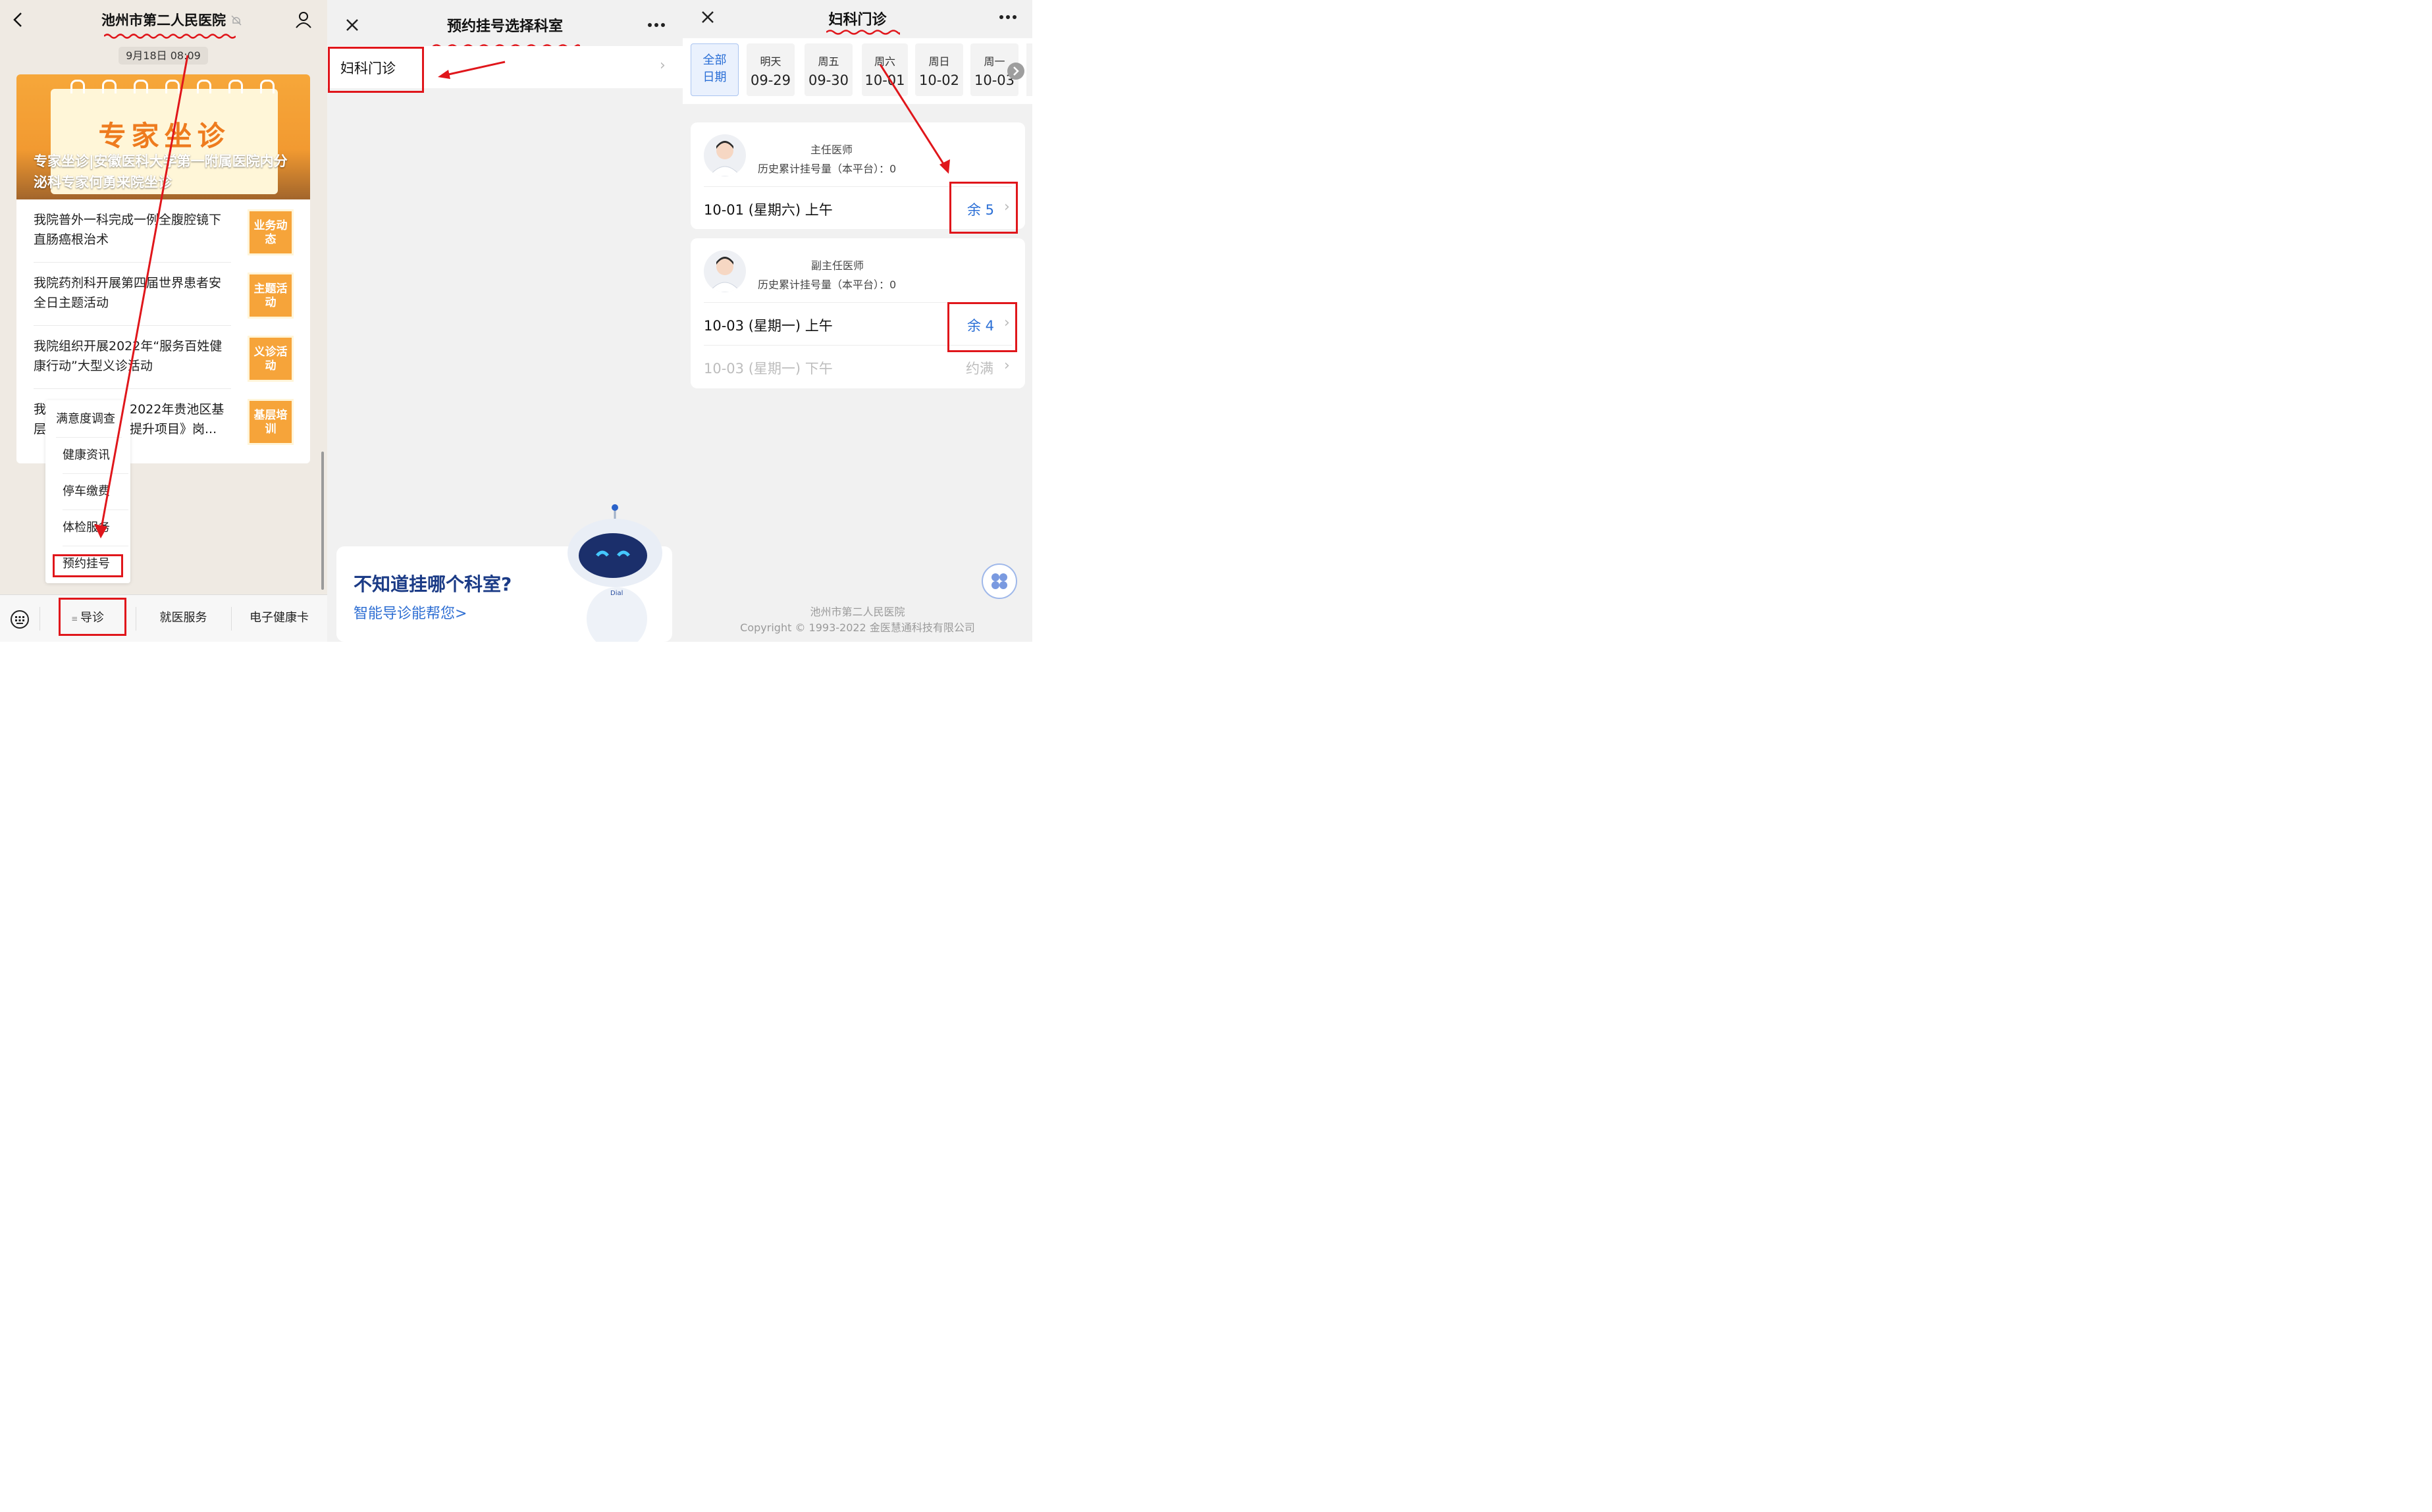  What do you see at coordinates (505, 321) in the screenshot?
I see `department-select-panel: 预约挂号选择科室 妇科门诊 › 不知道挂哪个科室? 智能导诊能帮您> Dial` at bounding box center [505, 321].